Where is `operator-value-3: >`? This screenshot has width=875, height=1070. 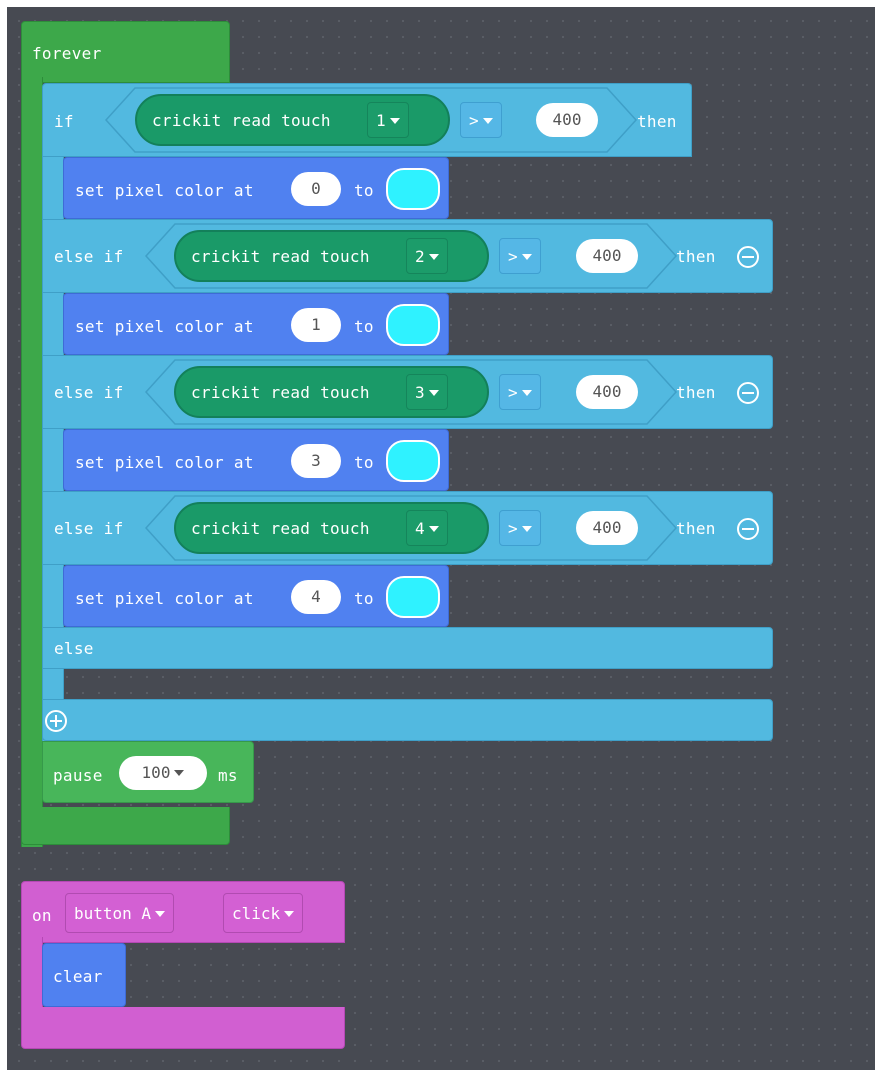
operator-value-3: > is located at coordinates (513, 392).